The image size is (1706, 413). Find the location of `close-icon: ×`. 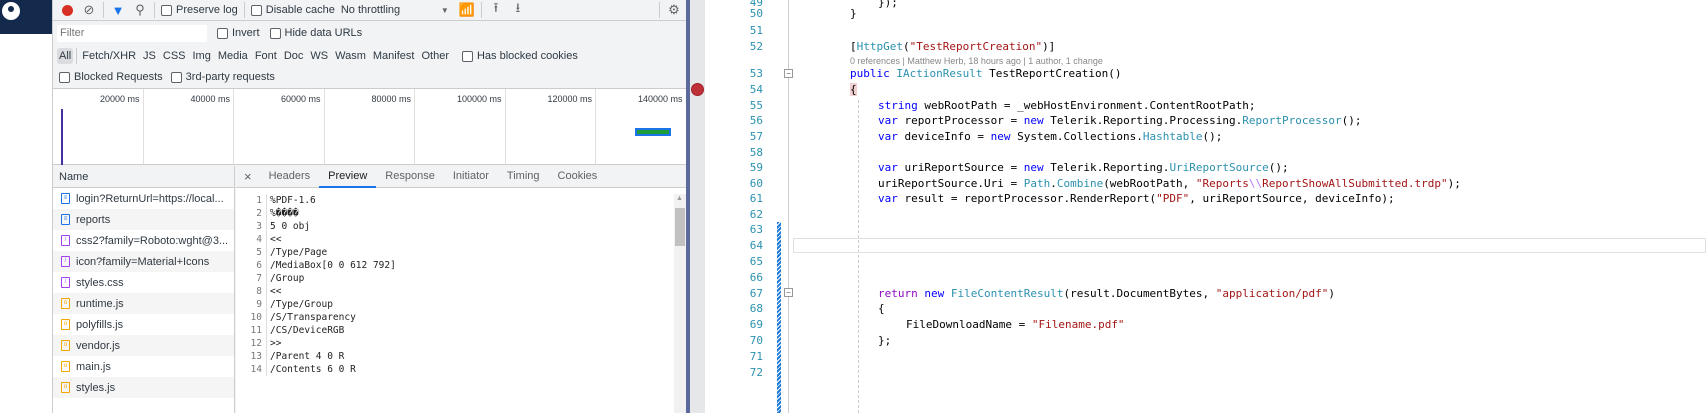

close-icon: × is located at coordinates (248, 176).